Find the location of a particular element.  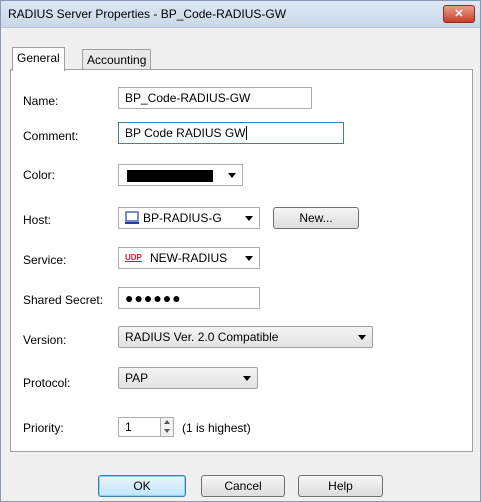

comment-input: BP Code RADIUS GW is located at coordinates (231, 133).